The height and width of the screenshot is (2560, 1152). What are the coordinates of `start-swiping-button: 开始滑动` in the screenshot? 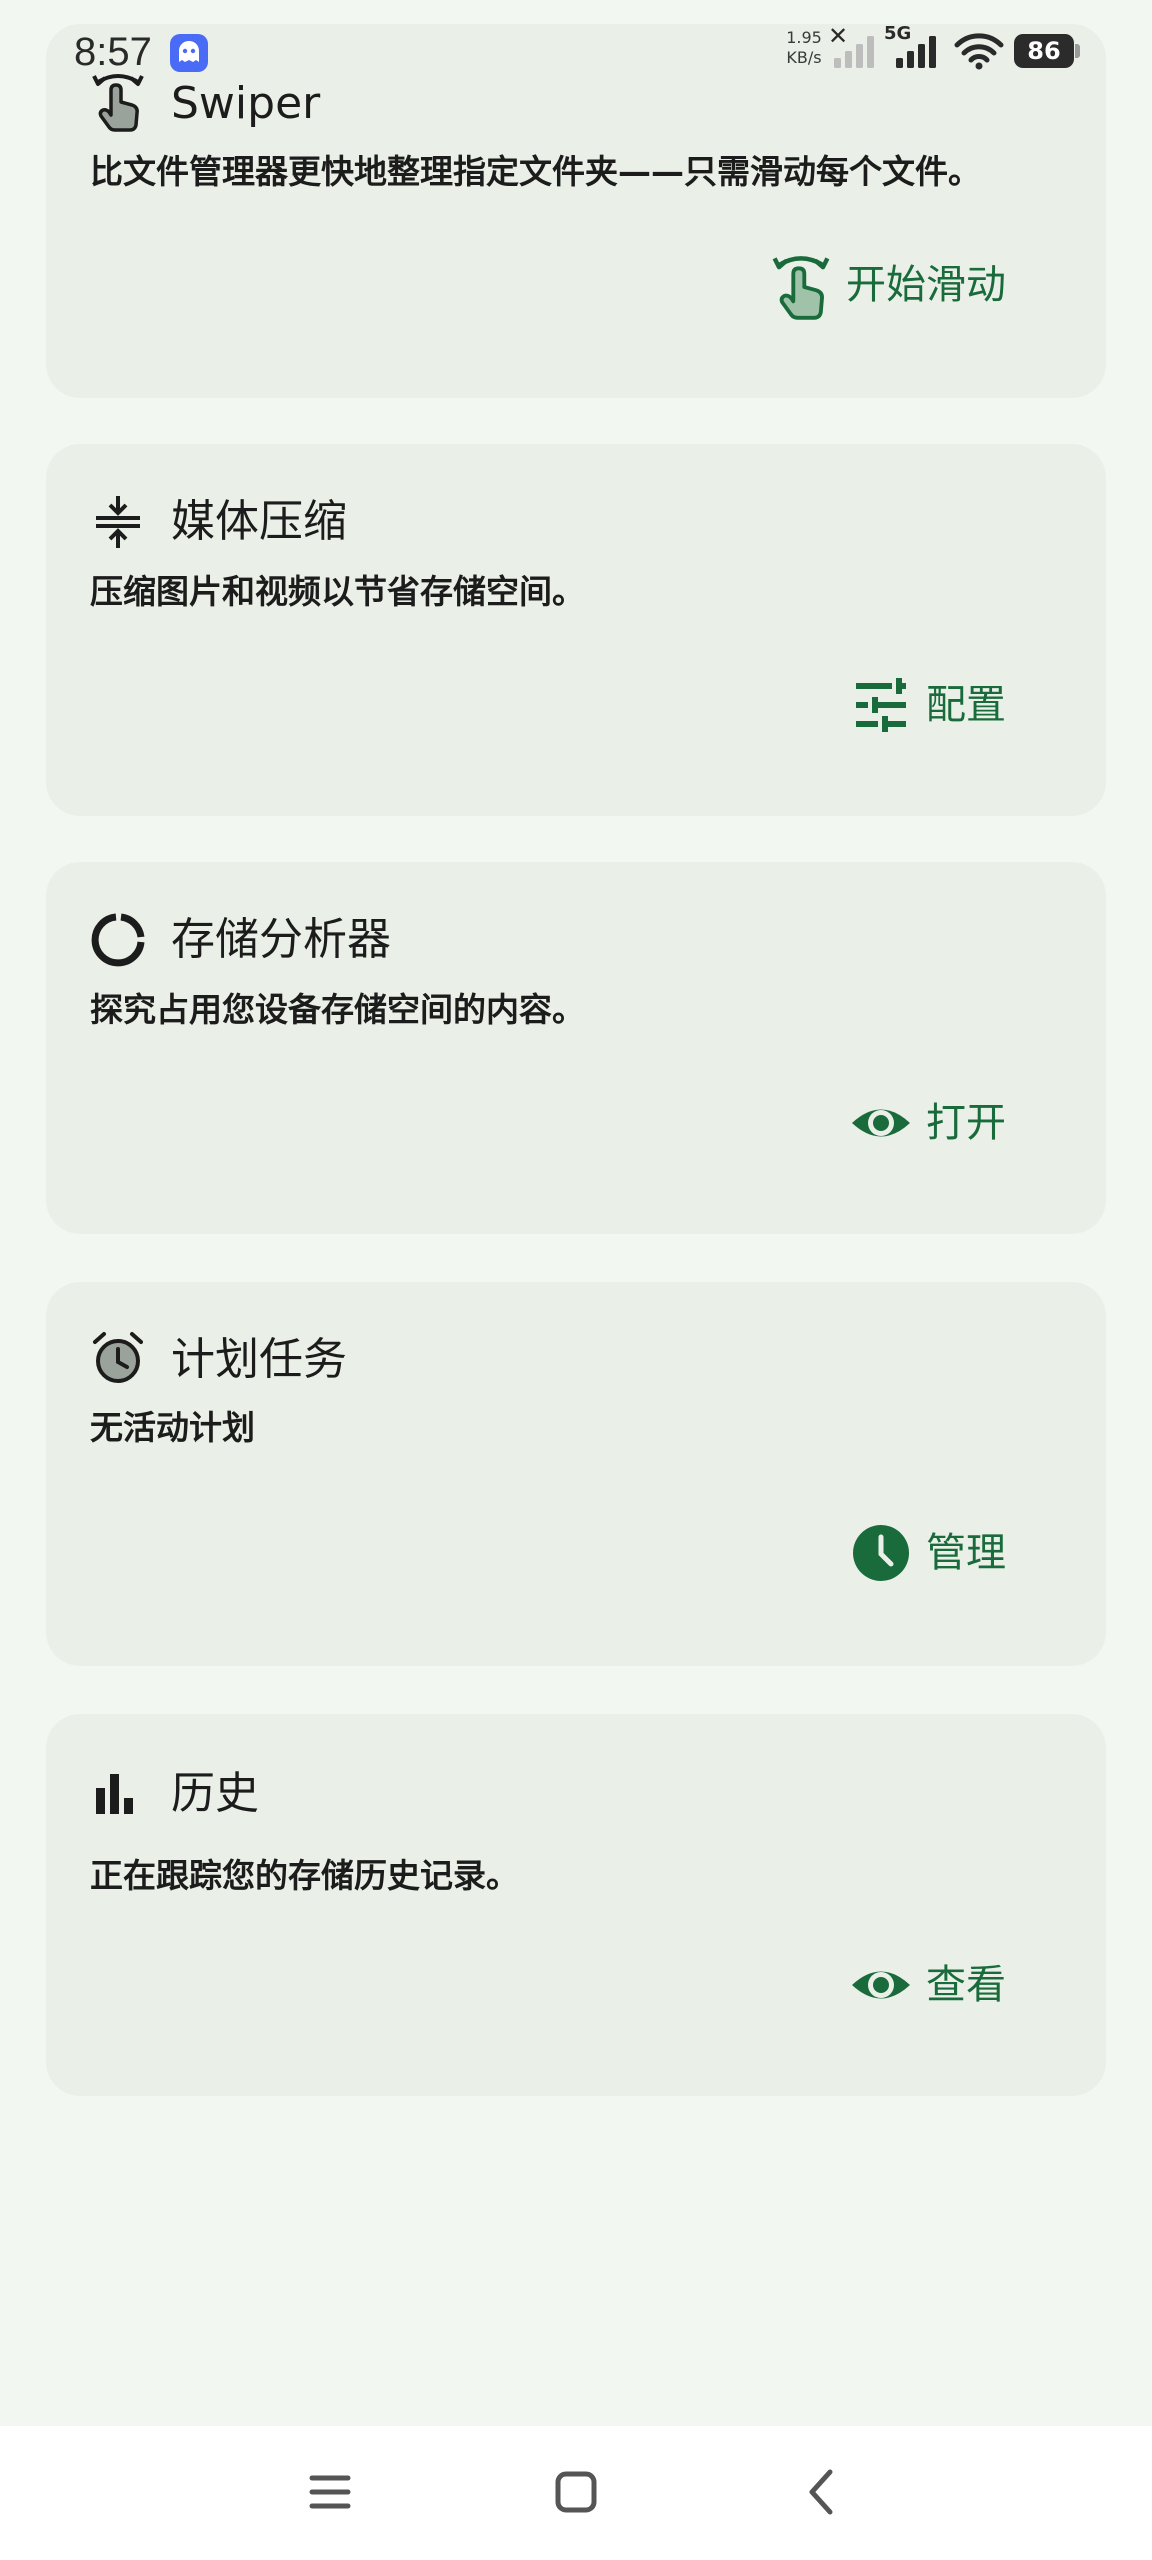 It's located at (888, 285).